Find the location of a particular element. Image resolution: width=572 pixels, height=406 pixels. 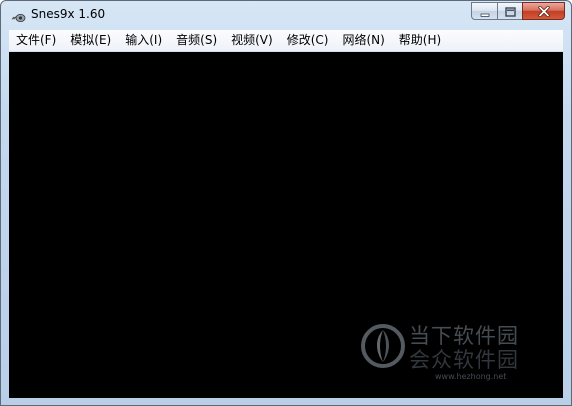

close-button is located at coordinates (543, 11).